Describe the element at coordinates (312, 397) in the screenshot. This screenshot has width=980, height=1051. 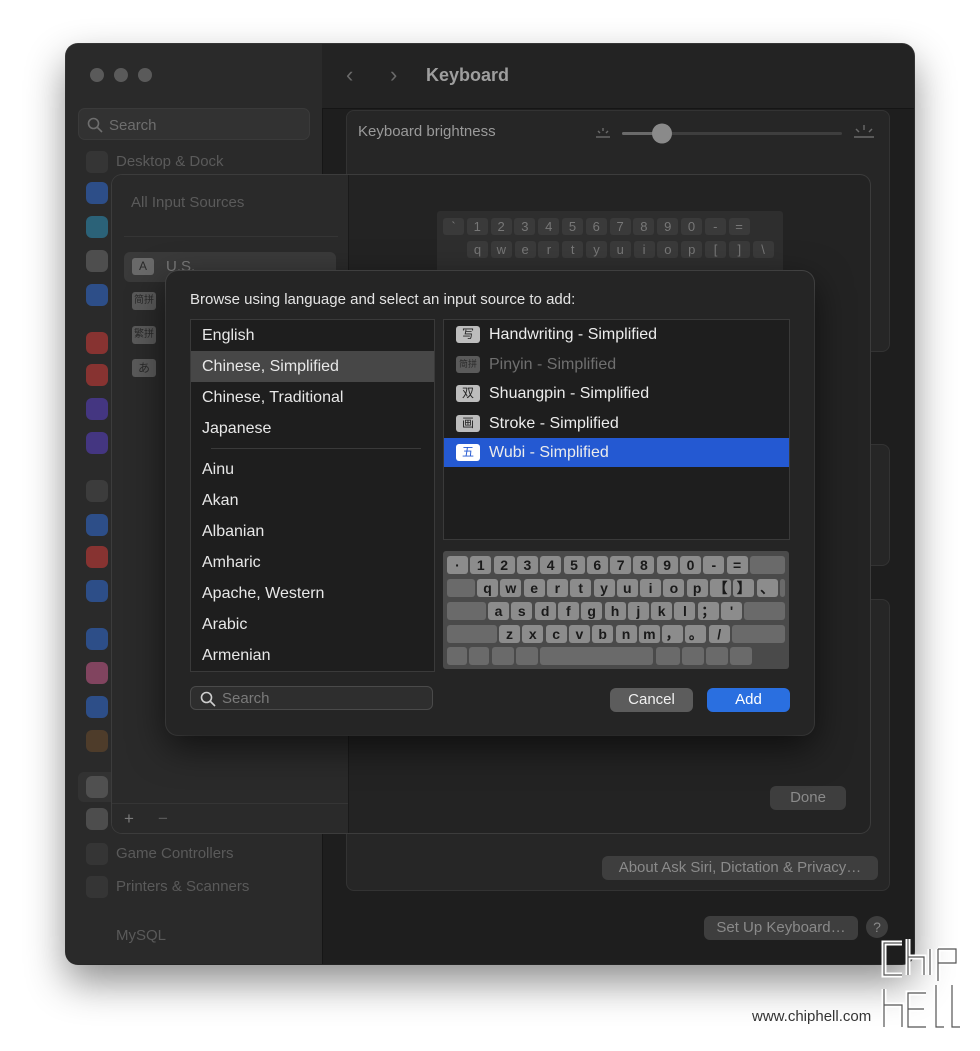
I see `language-item-chinese-traditional: Chinese, Traditional` at that location.